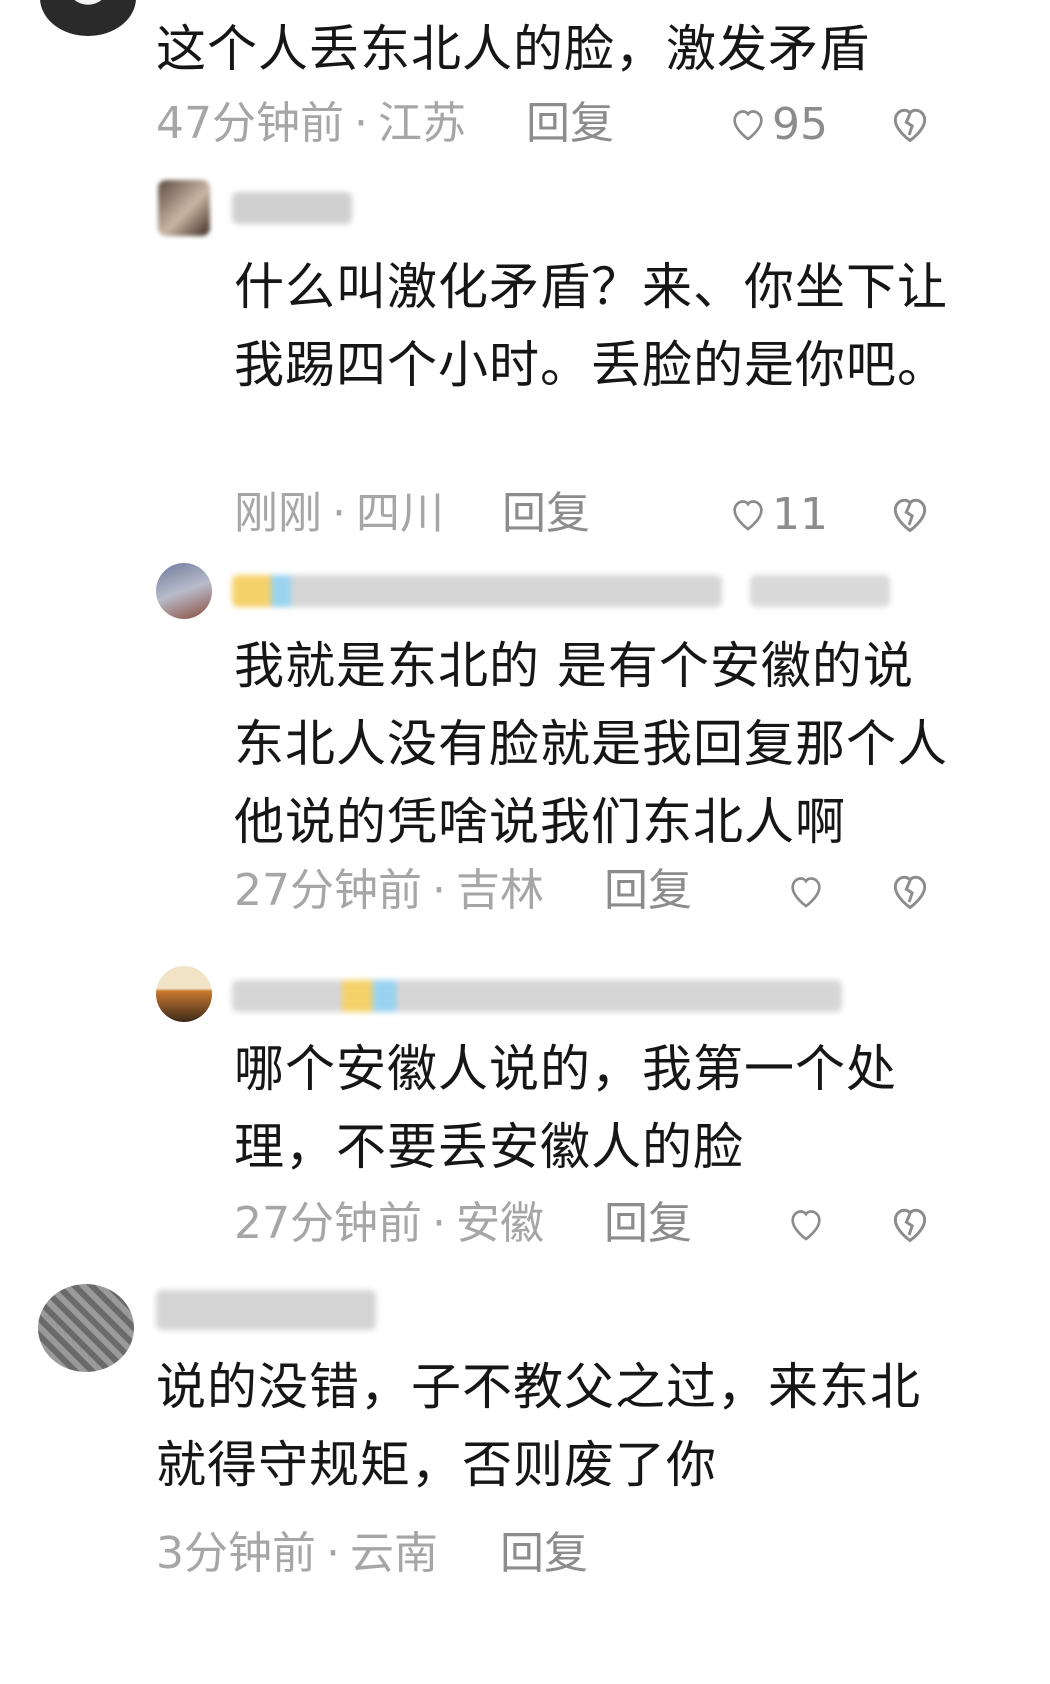 The image size is (1050, 1684). What do you see at coordinates (500, 890) in the screenshot?
I see `comment-location: 吉林` at bounding box center [500, 890].